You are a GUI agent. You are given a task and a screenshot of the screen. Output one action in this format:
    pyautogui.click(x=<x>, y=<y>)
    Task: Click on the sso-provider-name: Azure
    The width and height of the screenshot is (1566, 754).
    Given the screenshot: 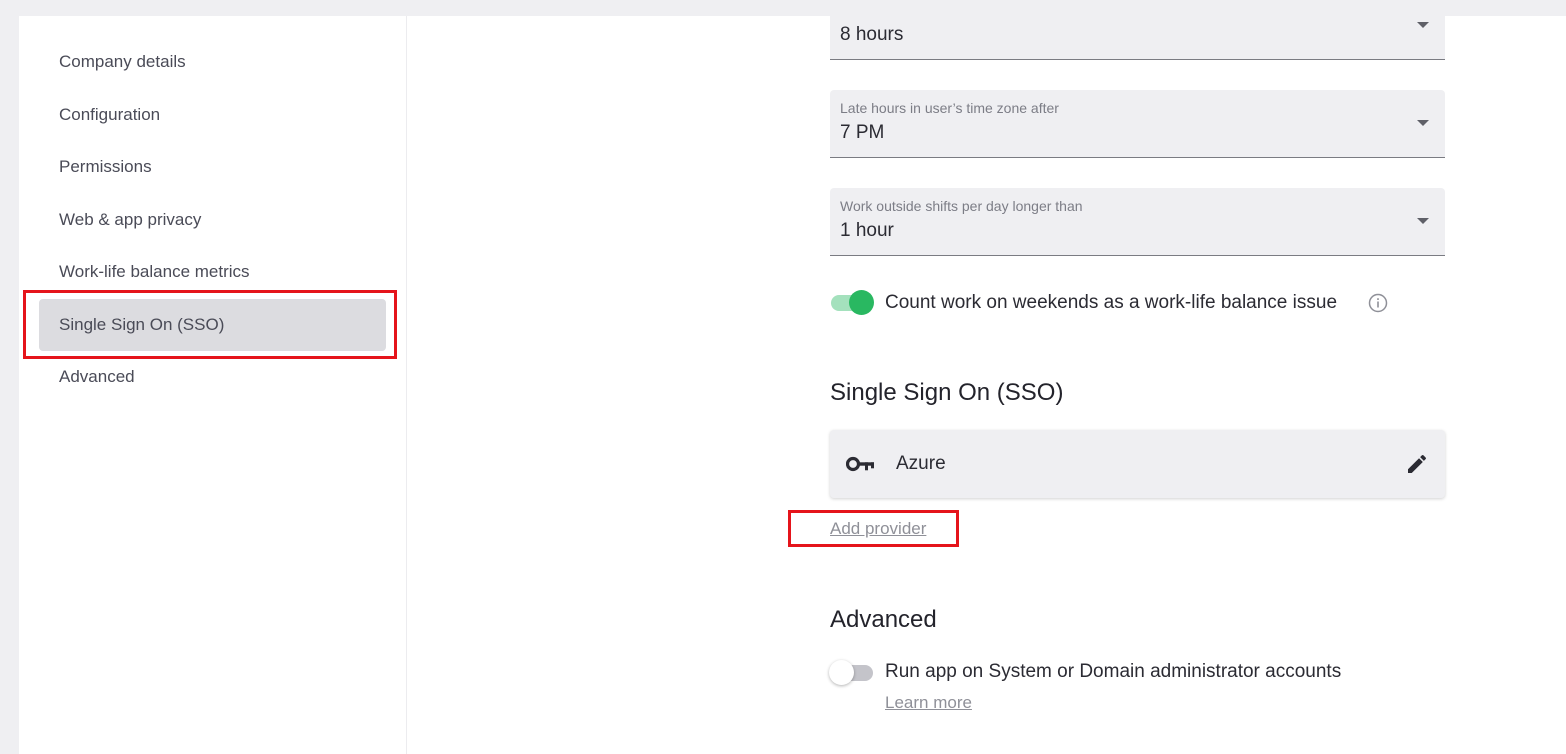 What is the action you would take?
    pyautogui.click(x=921, y=463)
    